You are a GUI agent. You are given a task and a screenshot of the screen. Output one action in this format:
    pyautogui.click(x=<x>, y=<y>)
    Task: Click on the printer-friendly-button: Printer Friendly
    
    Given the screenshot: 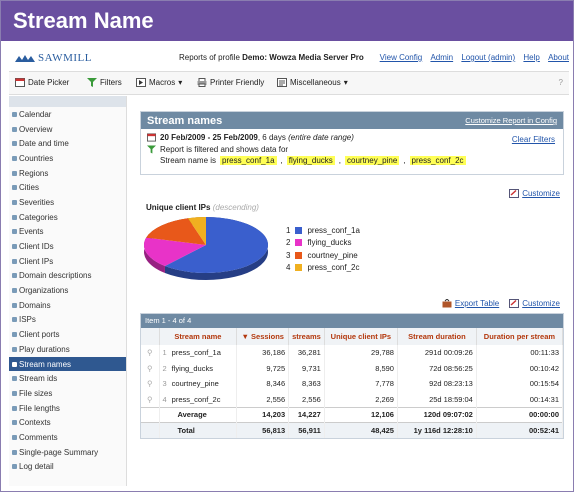 What is the action you would take?
    pyautogui.click(x=230, y=82)
    